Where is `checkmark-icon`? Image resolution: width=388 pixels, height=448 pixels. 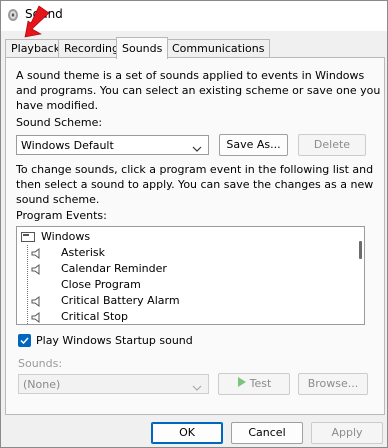
checkmark-icon is located at coordinates (24, 341).